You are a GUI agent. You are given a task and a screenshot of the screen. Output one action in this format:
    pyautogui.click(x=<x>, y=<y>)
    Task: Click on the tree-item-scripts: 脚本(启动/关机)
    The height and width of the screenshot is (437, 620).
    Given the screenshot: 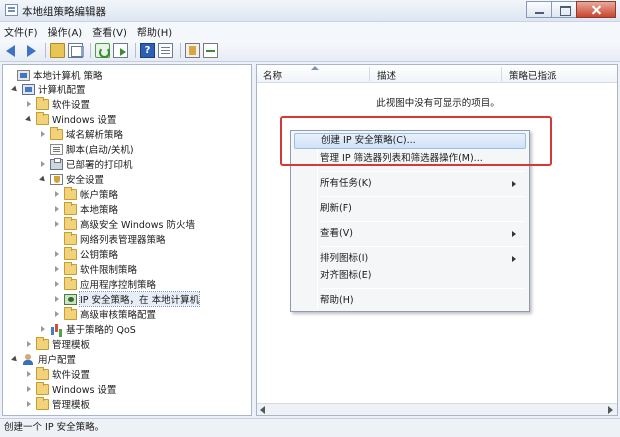 What is the action you would take?
    pyautogui.click(x=86, y=149)
    